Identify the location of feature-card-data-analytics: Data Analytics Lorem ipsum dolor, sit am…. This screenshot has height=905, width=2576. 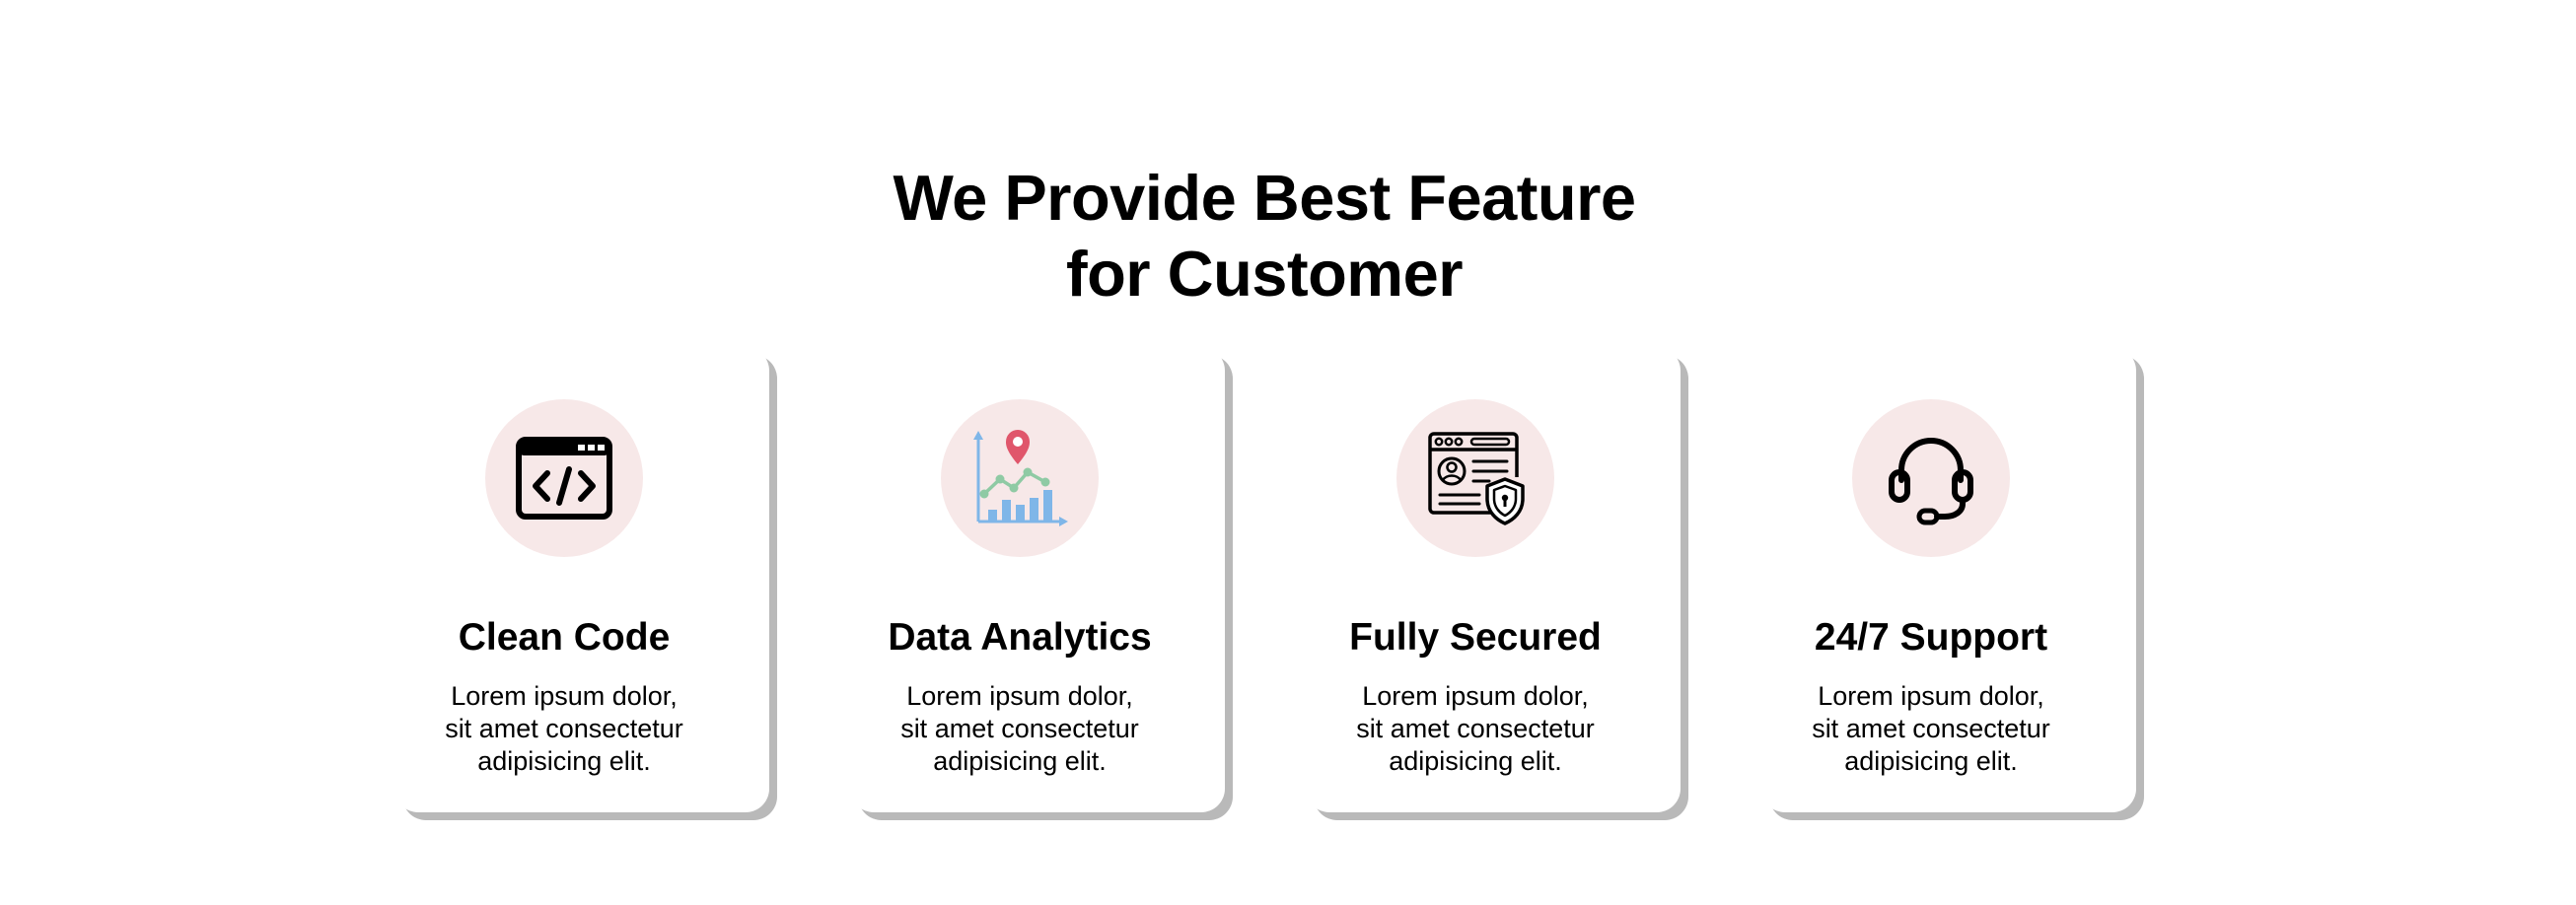
(1038, 579).